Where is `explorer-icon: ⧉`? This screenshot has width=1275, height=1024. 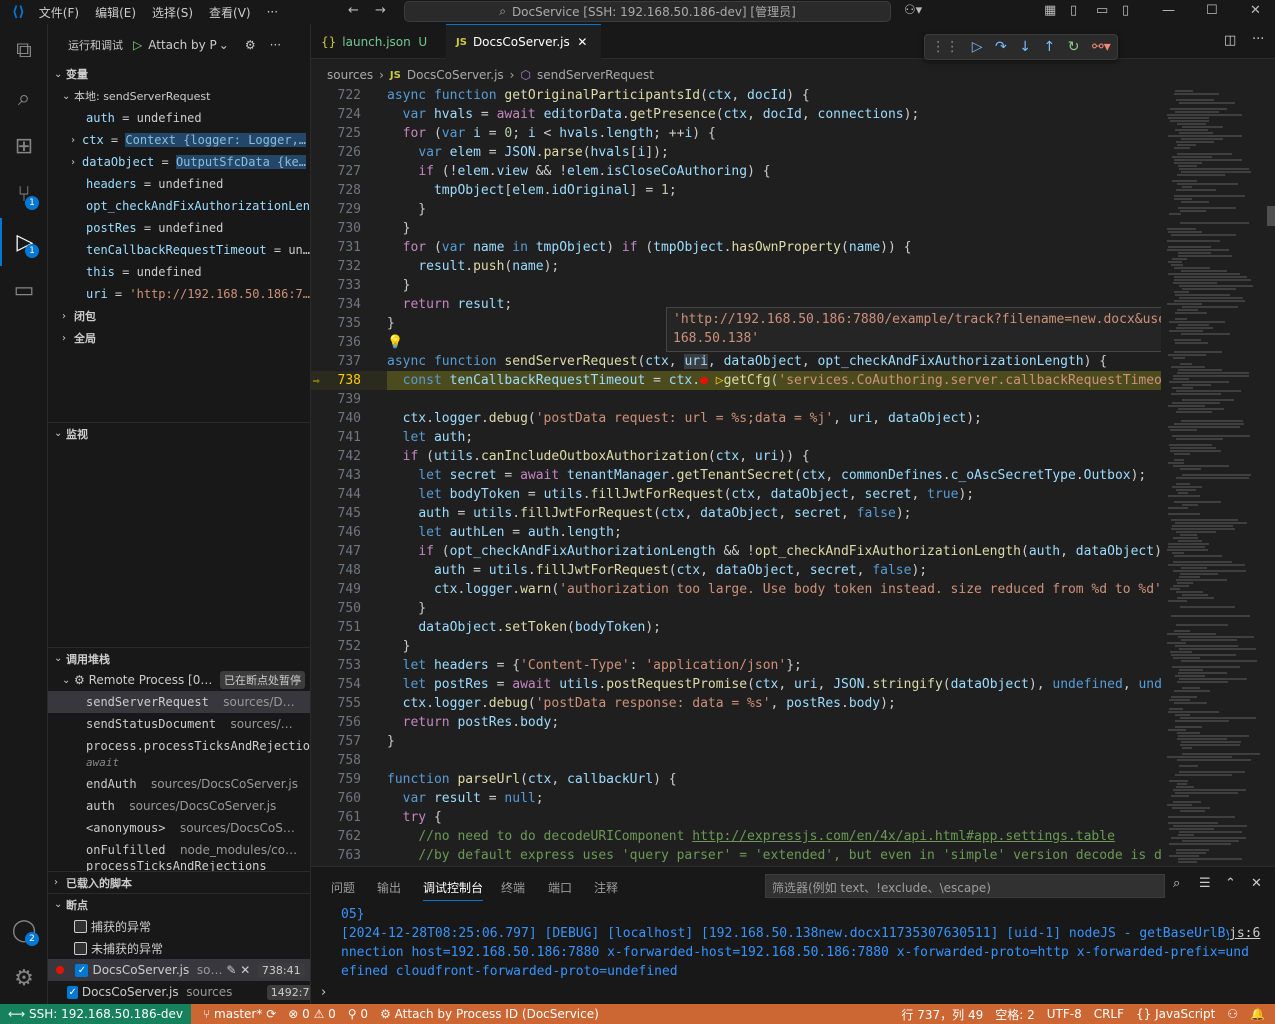 explorer-icon: ⧉ is located at coordinates (24, 50).